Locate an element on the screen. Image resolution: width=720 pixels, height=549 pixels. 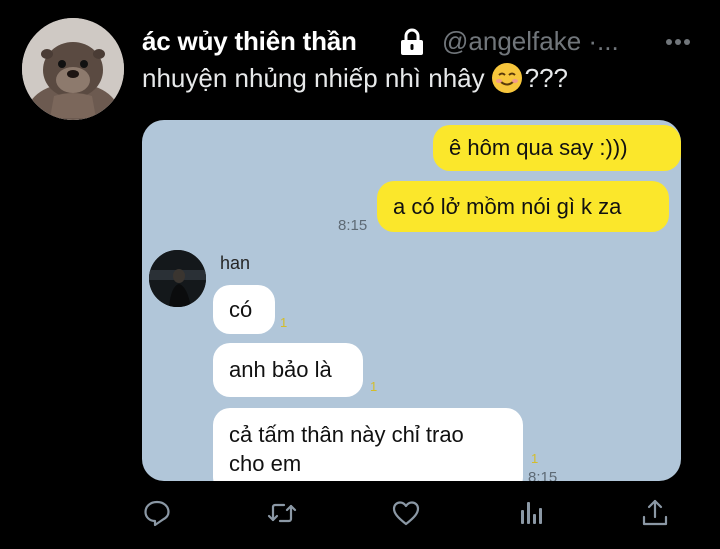
tweet-action-bar is located at coordinates (360, 515).